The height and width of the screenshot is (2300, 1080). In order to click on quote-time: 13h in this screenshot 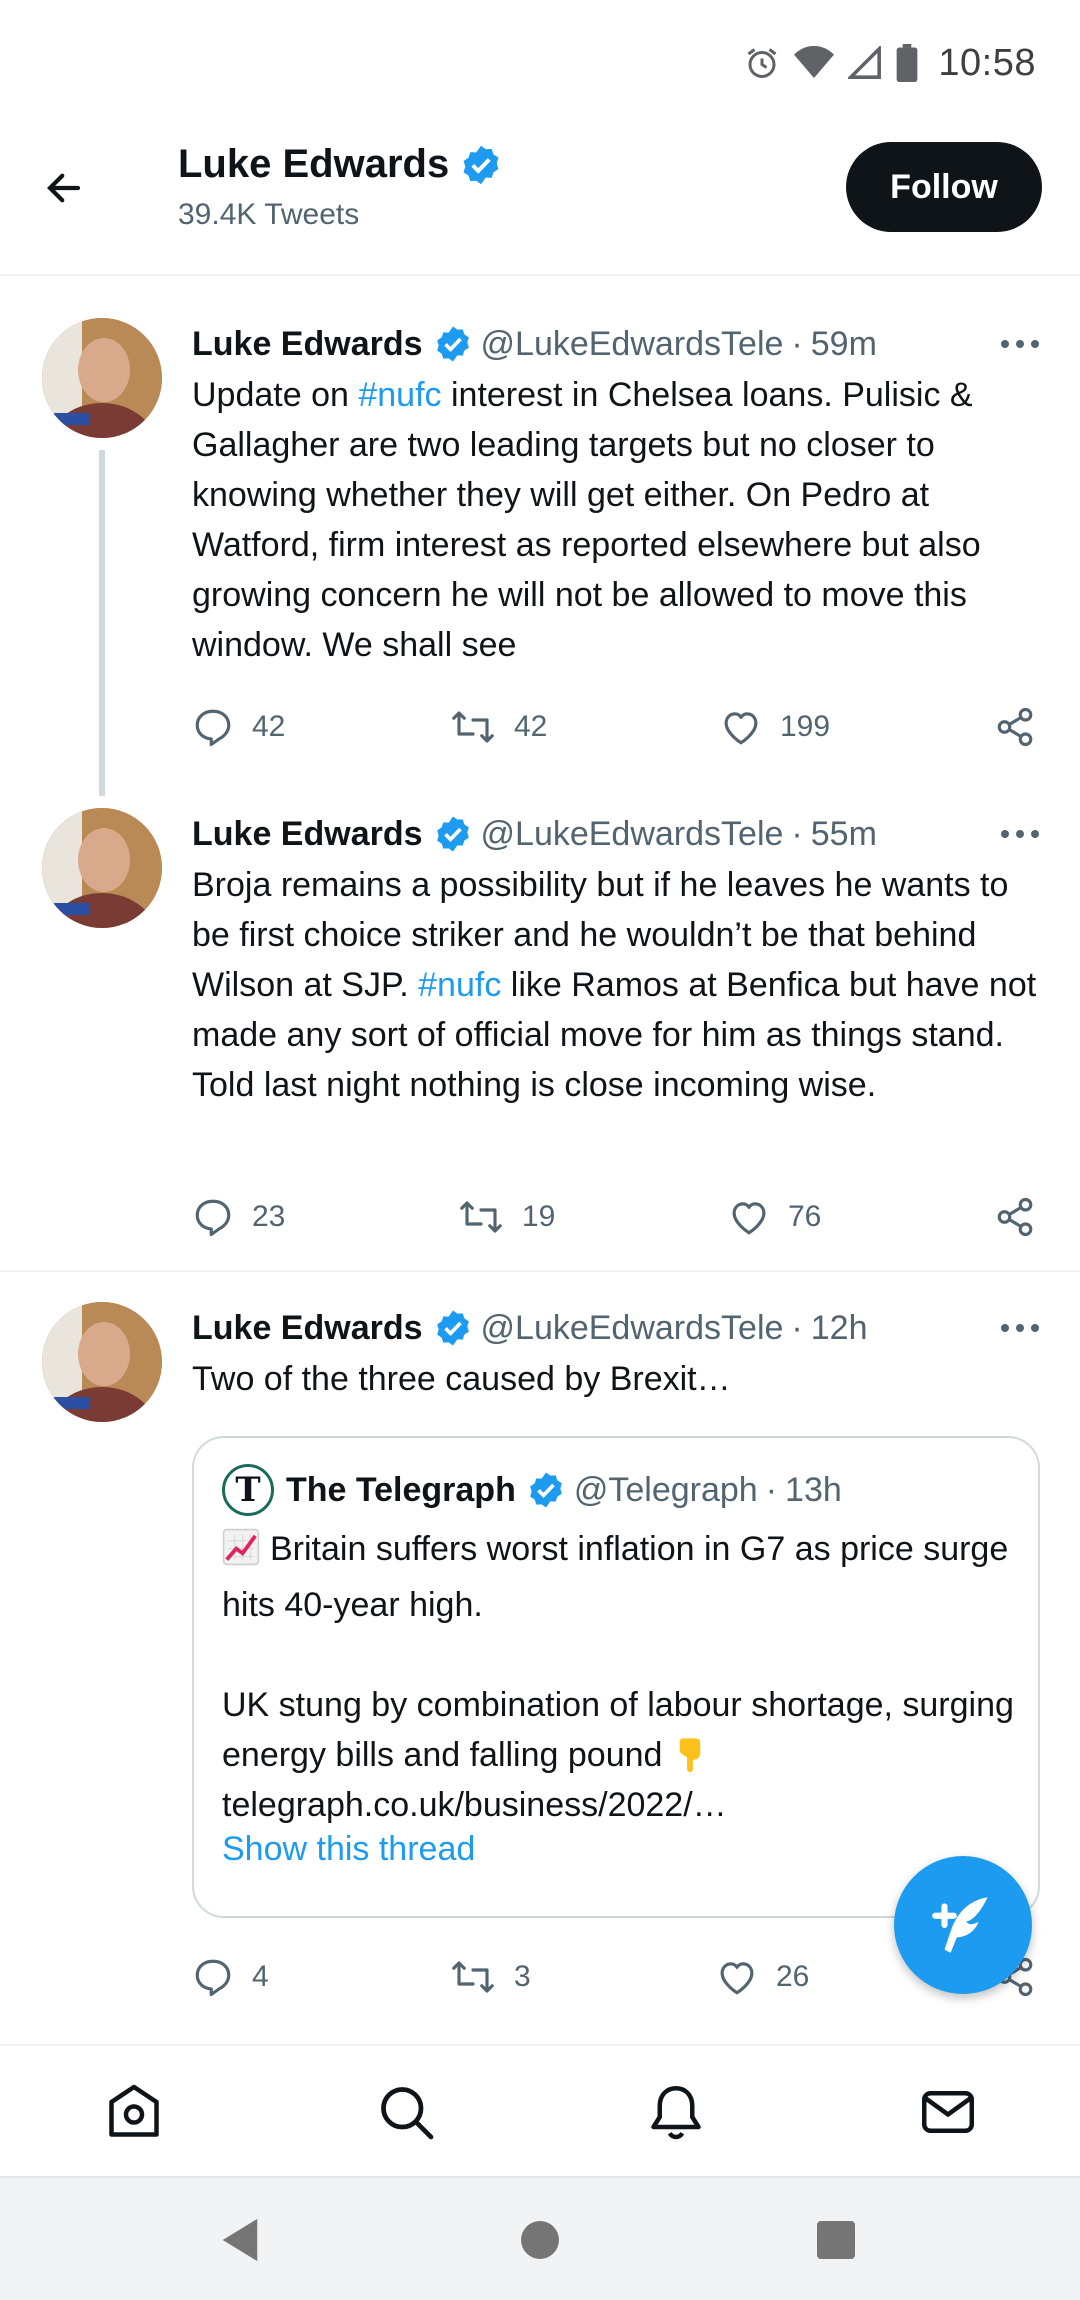, I will do `click(813, 1490)`.